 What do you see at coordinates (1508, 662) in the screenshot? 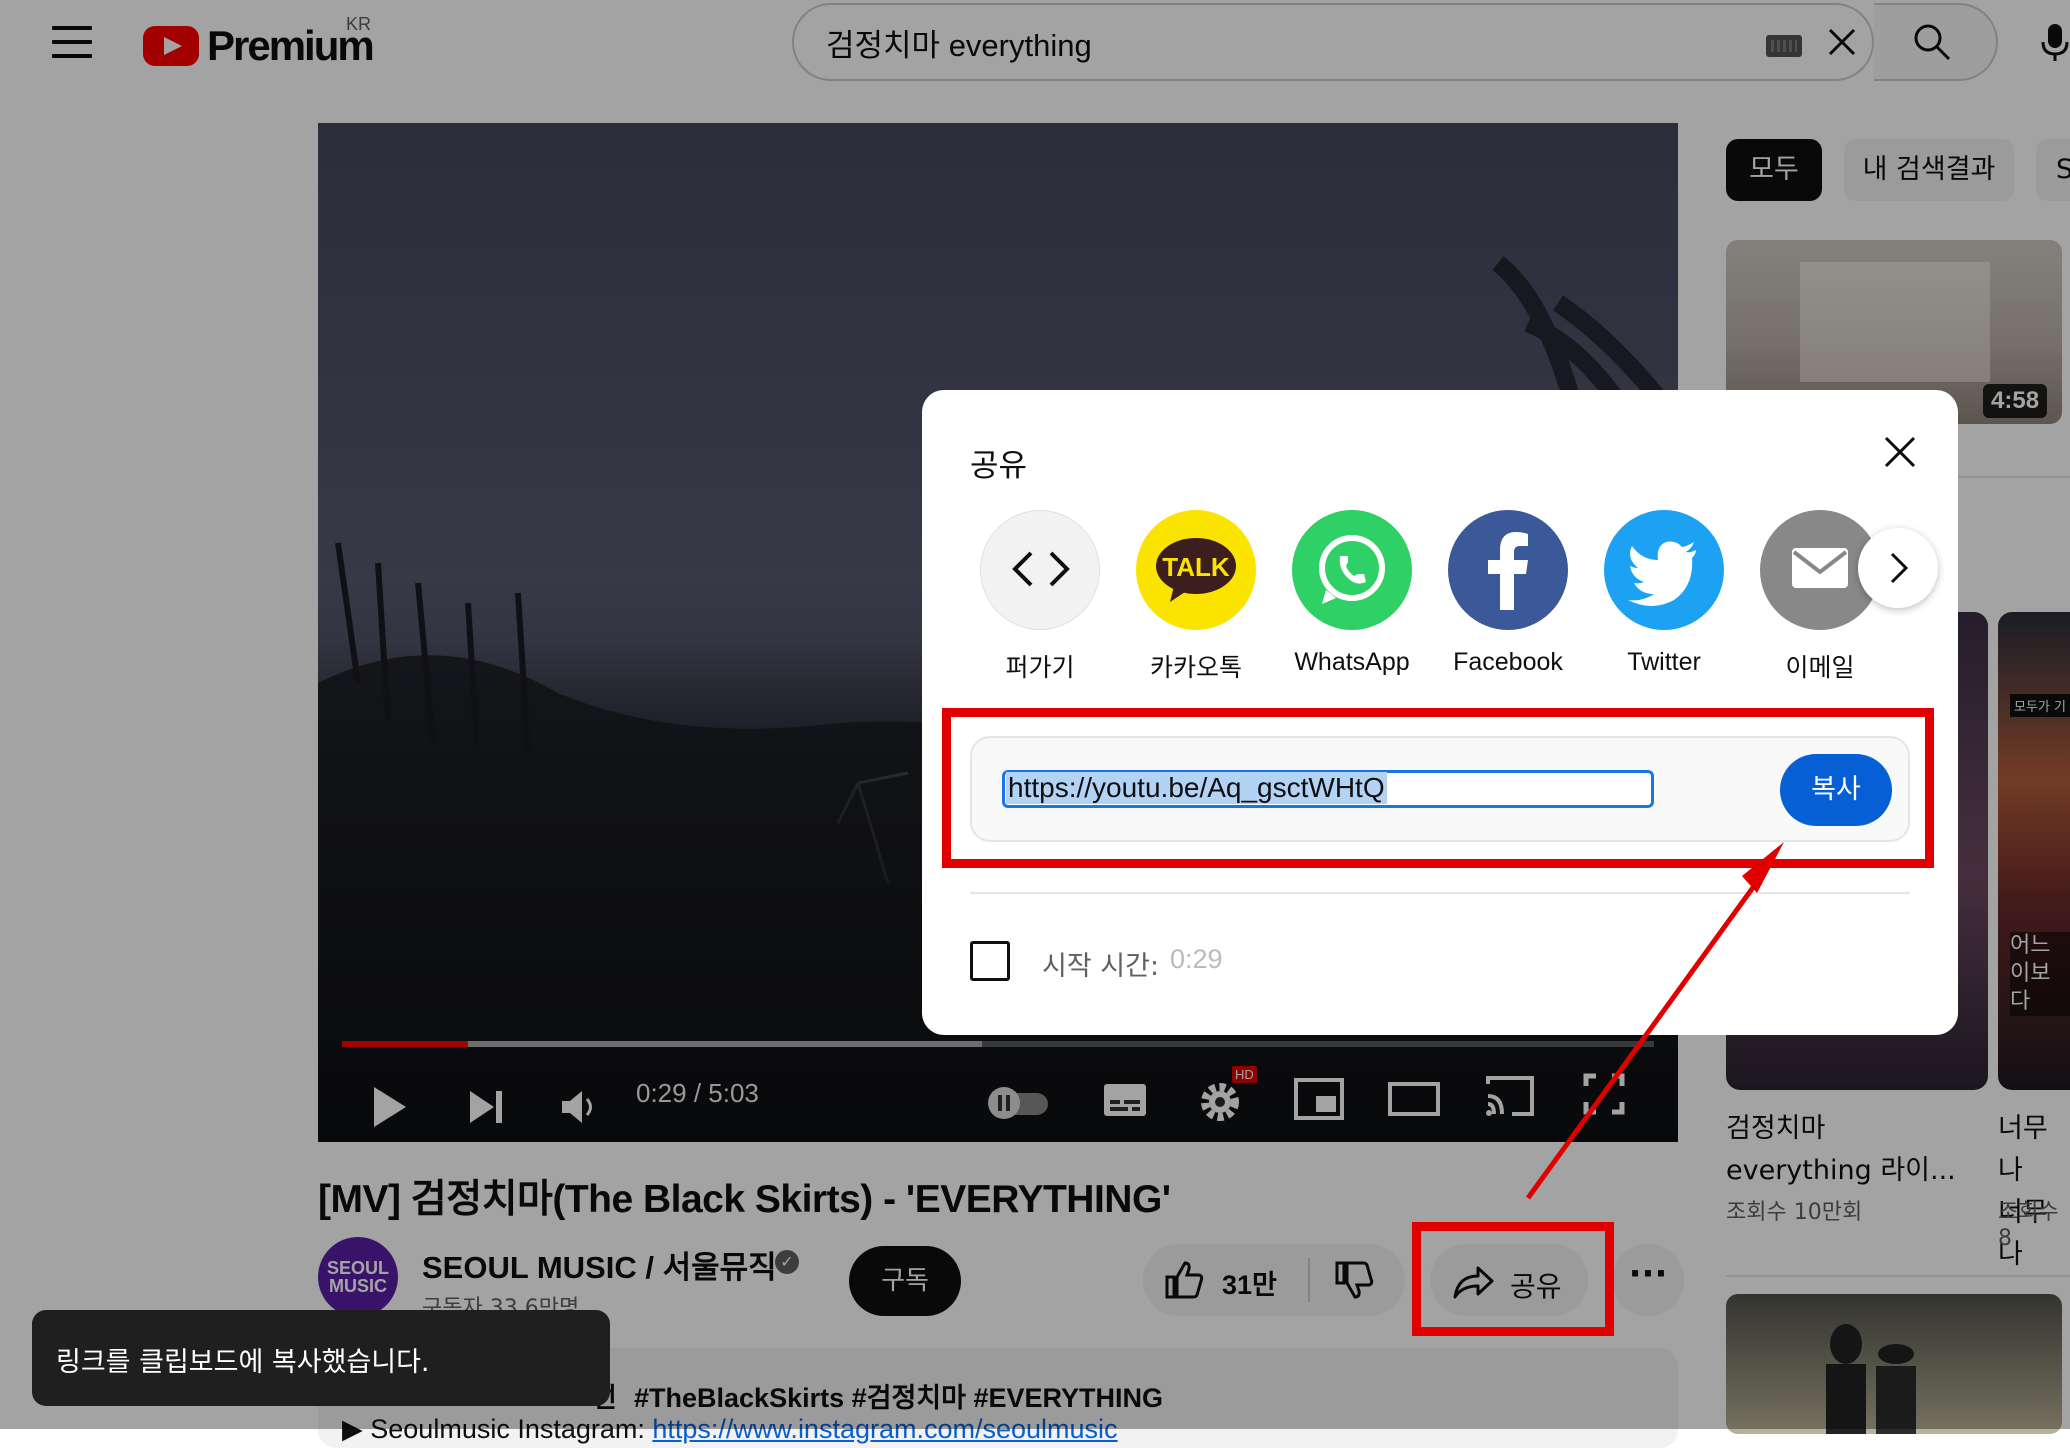
I see `share-target-label: Facebook` at bounding box center [1508, 662].